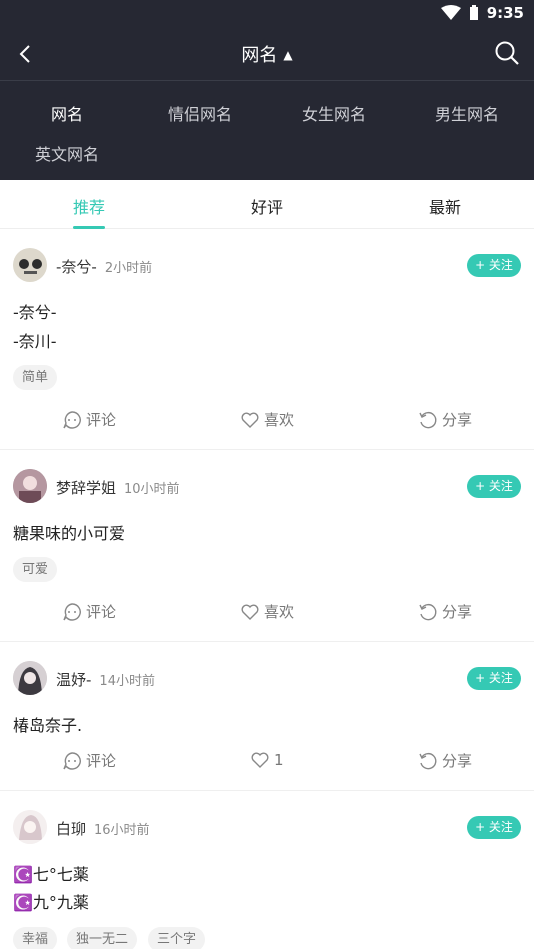 Image resolution: width=534 pixels, height=949 pixels. What do you see at coordinates (505, 13) in the screenshot?
I see `status-time: 9:35` at bounding box center [505, 13].